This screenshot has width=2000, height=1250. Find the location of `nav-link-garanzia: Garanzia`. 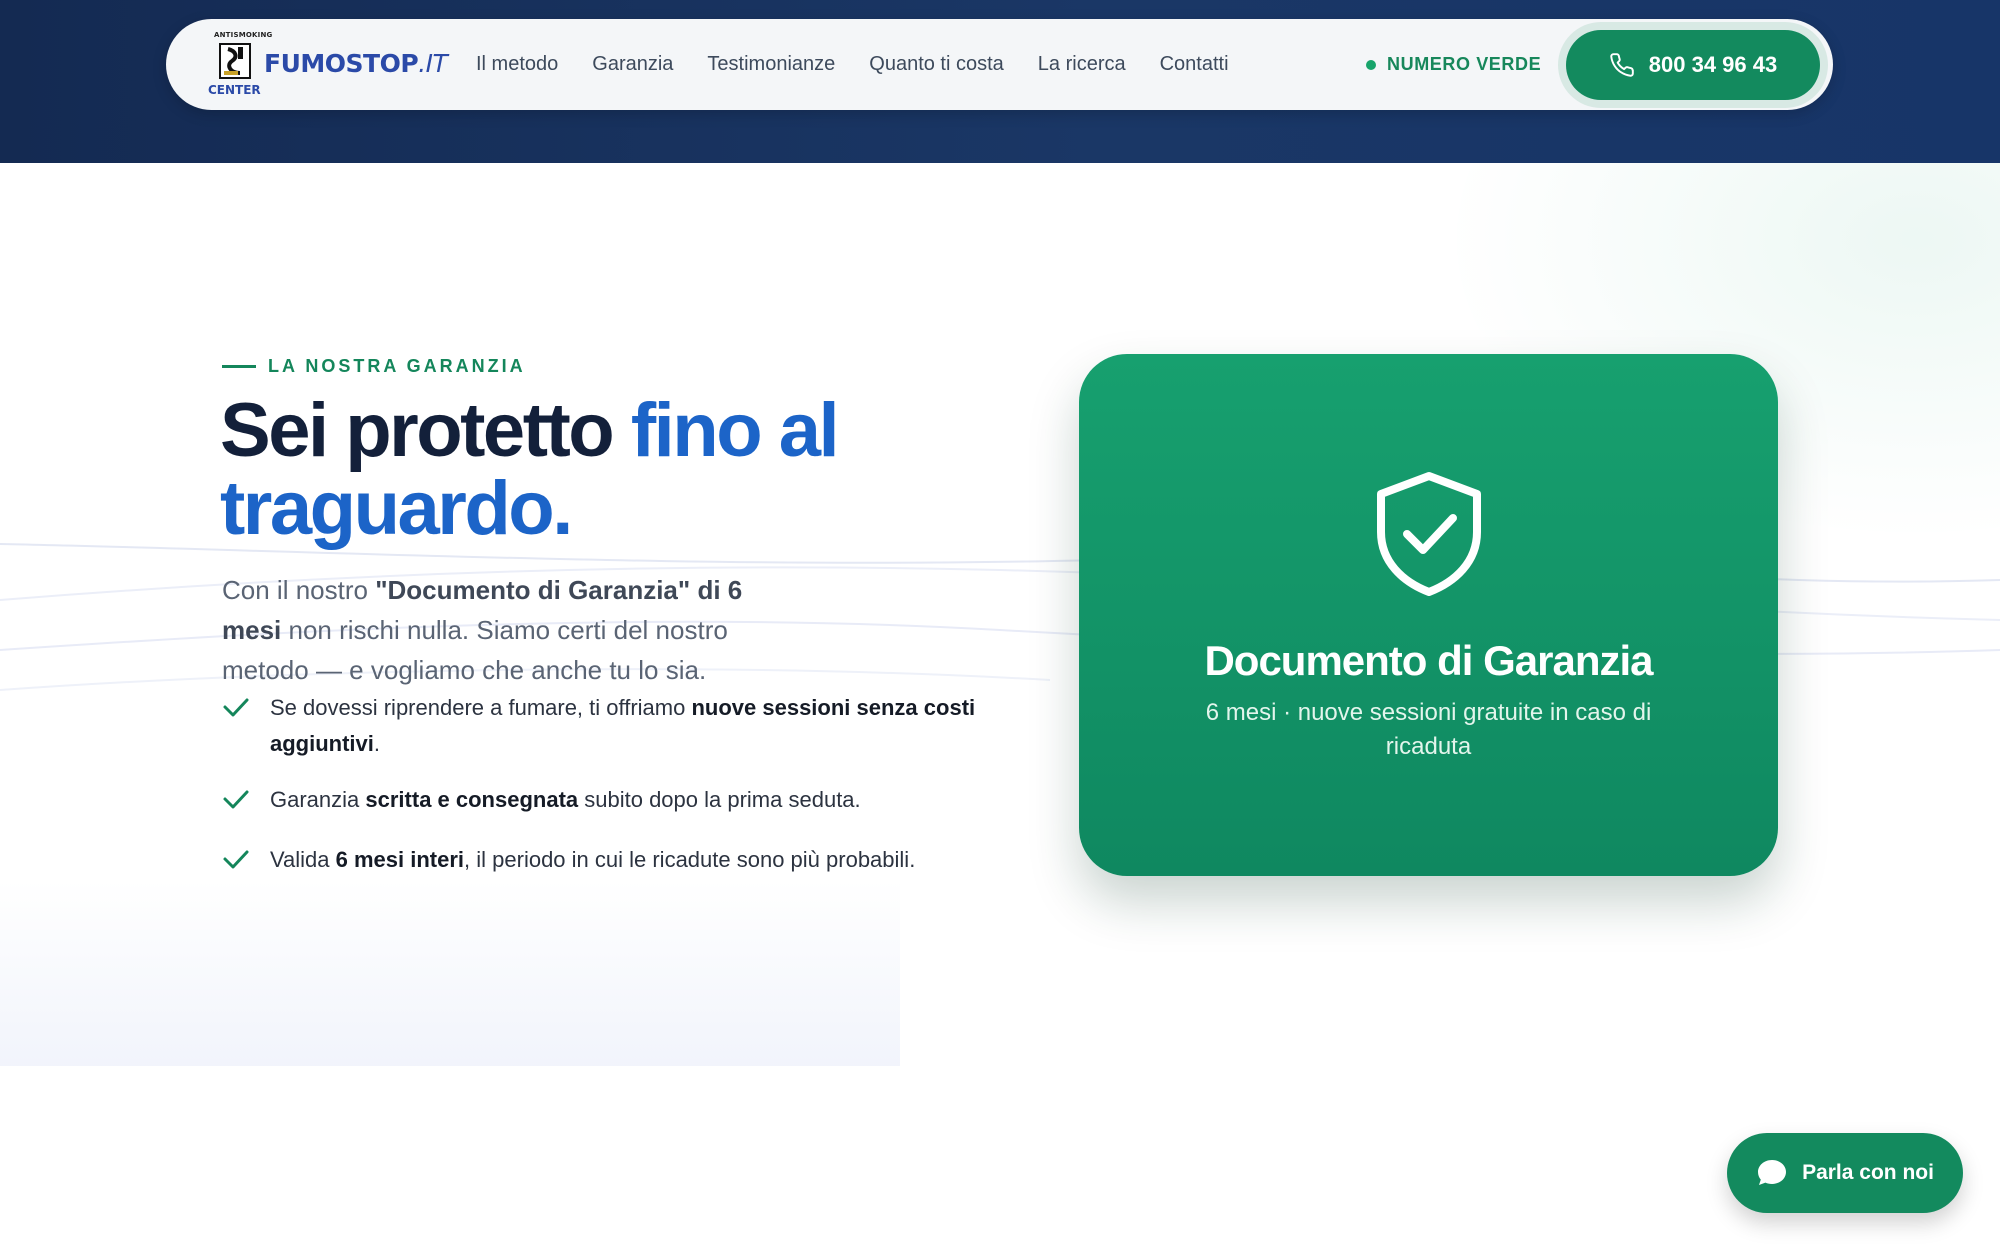

nav-link-garanzia: Garanzia is located at coordinates (632, 64).